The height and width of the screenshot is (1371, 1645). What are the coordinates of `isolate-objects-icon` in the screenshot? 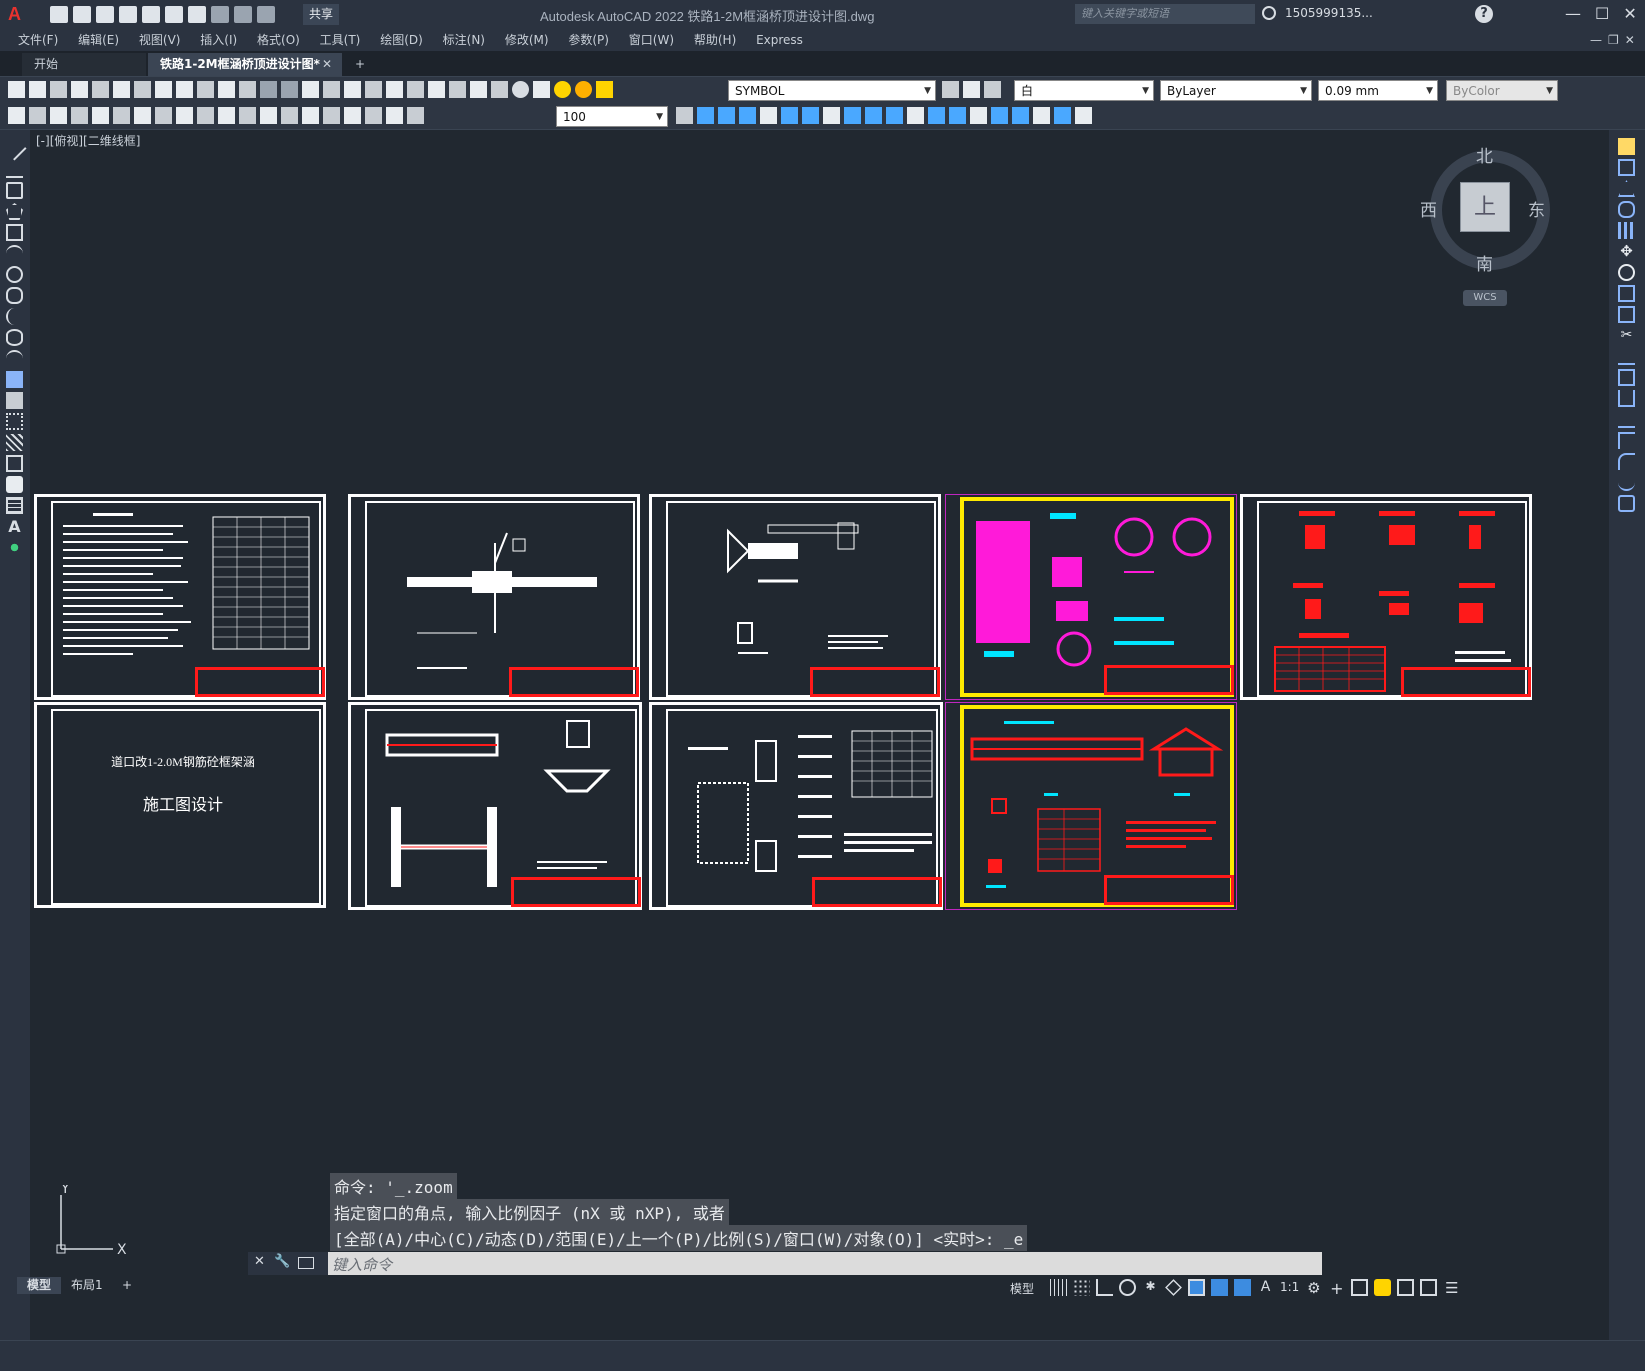 It's located at (1406, 1287).